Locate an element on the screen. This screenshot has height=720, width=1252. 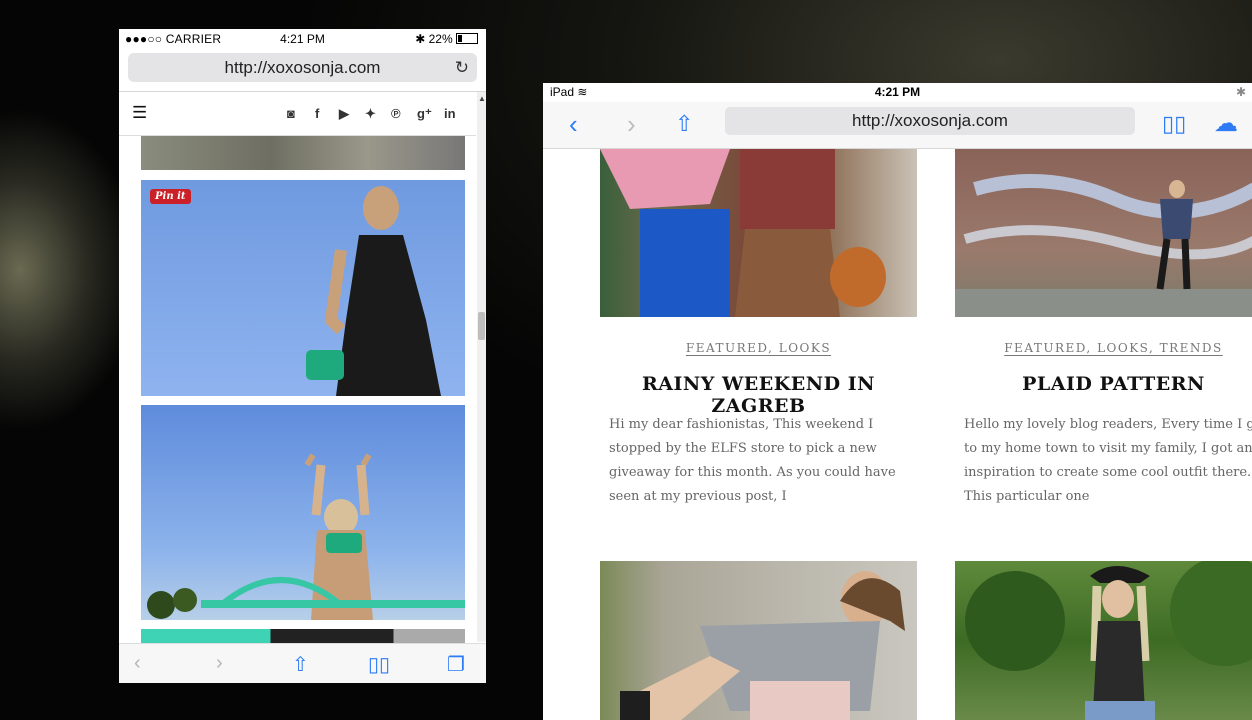
pinterest-icon: ℗ is located at coordinates (396, 113).